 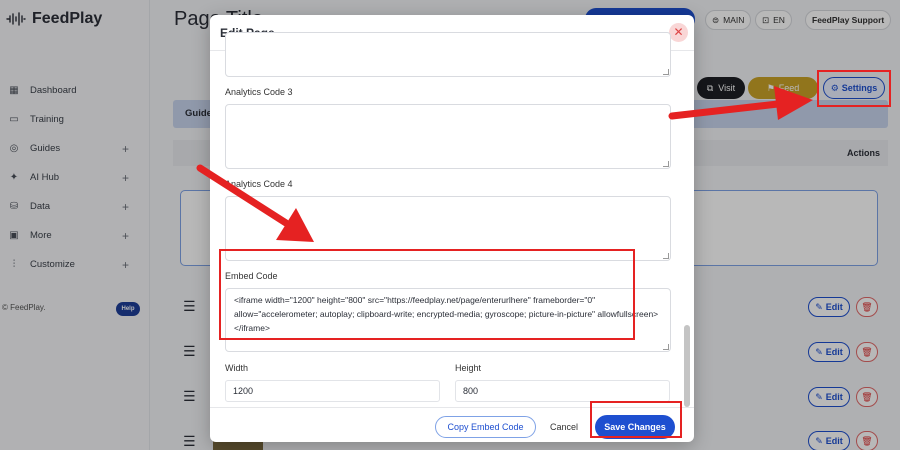 I want to click on analytics-code-4-label: Analytics Code 4, so click(x=259, y=184).